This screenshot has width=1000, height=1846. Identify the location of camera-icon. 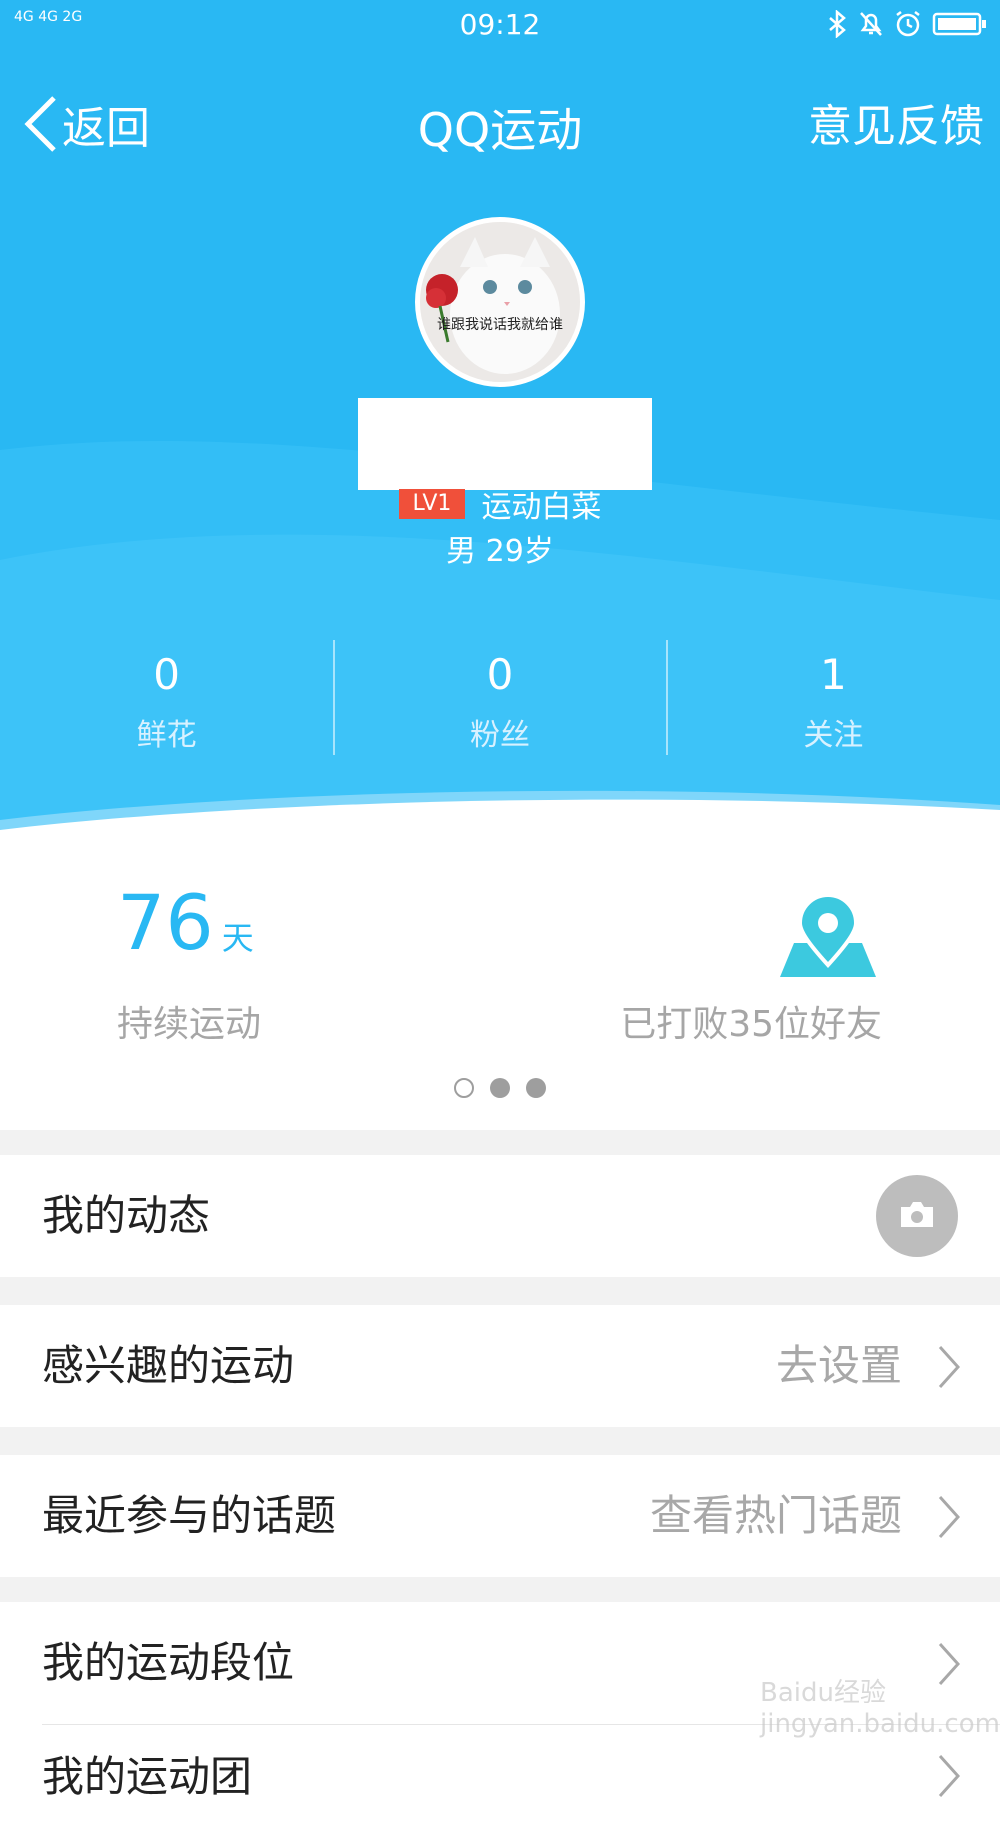
(917, 1214).